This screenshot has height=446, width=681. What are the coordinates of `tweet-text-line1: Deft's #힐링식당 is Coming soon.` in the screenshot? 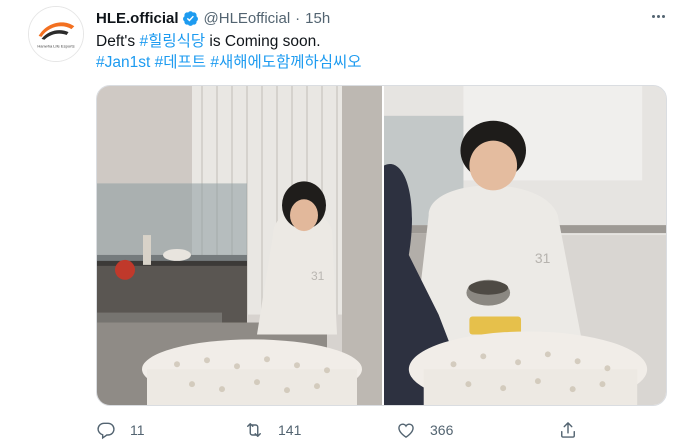 It's located at (208, 42).